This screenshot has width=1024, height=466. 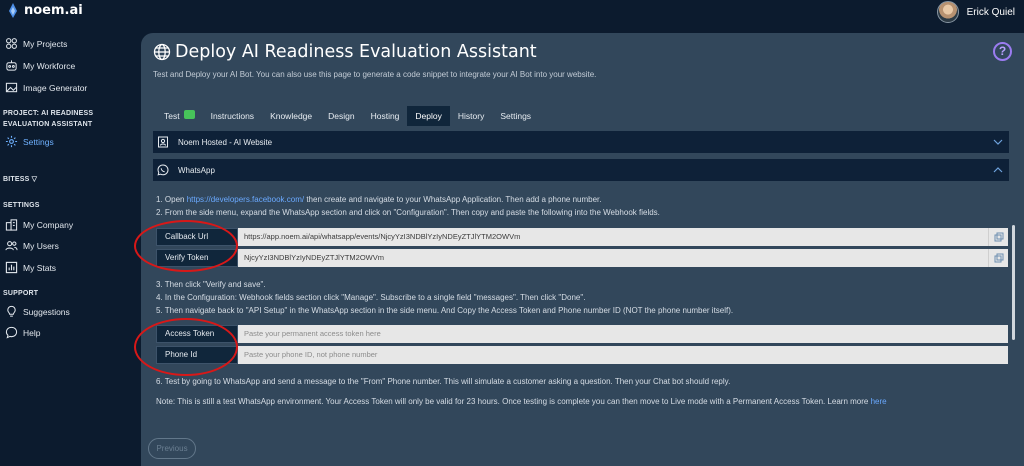 What do you see at coordinates (11, 65) in the screenshot?
I see `workforce-icon` at bounding box center [11, 65].